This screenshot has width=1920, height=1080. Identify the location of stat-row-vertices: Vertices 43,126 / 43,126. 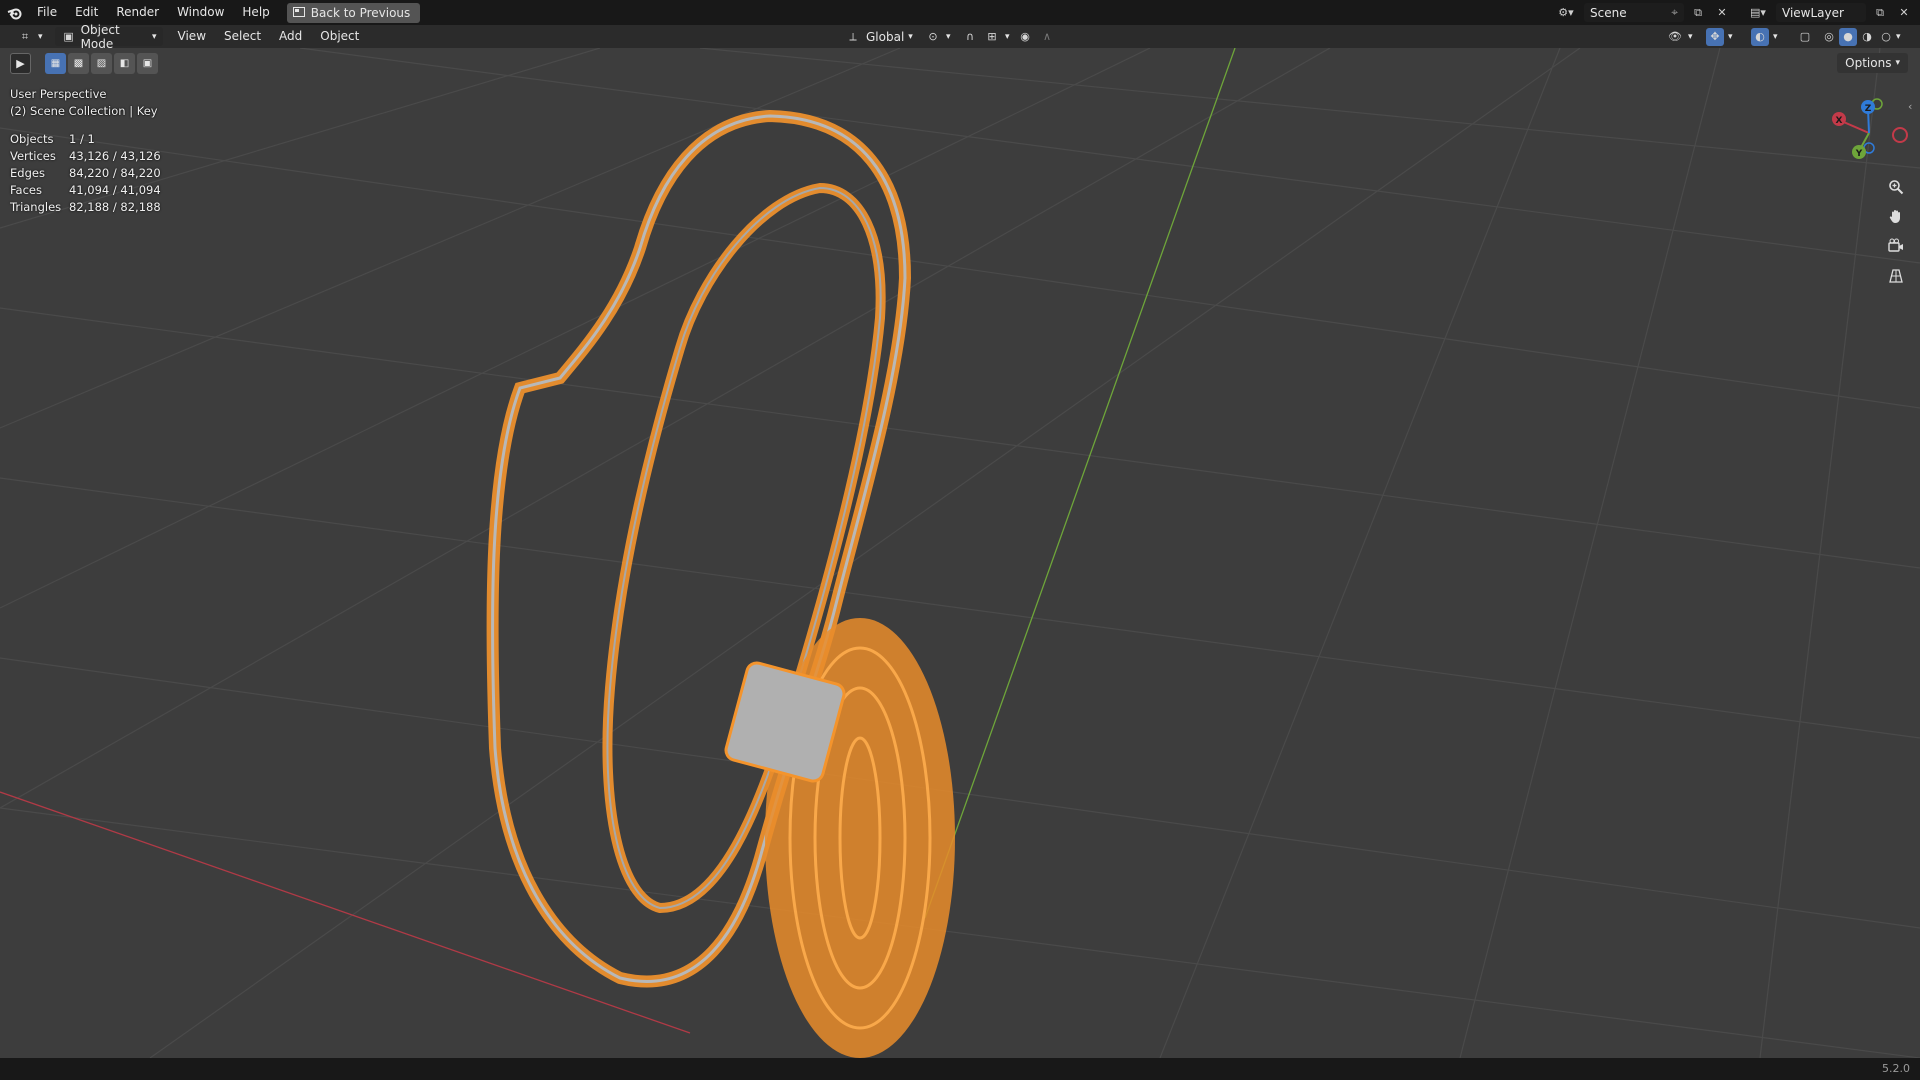
(85, 156).